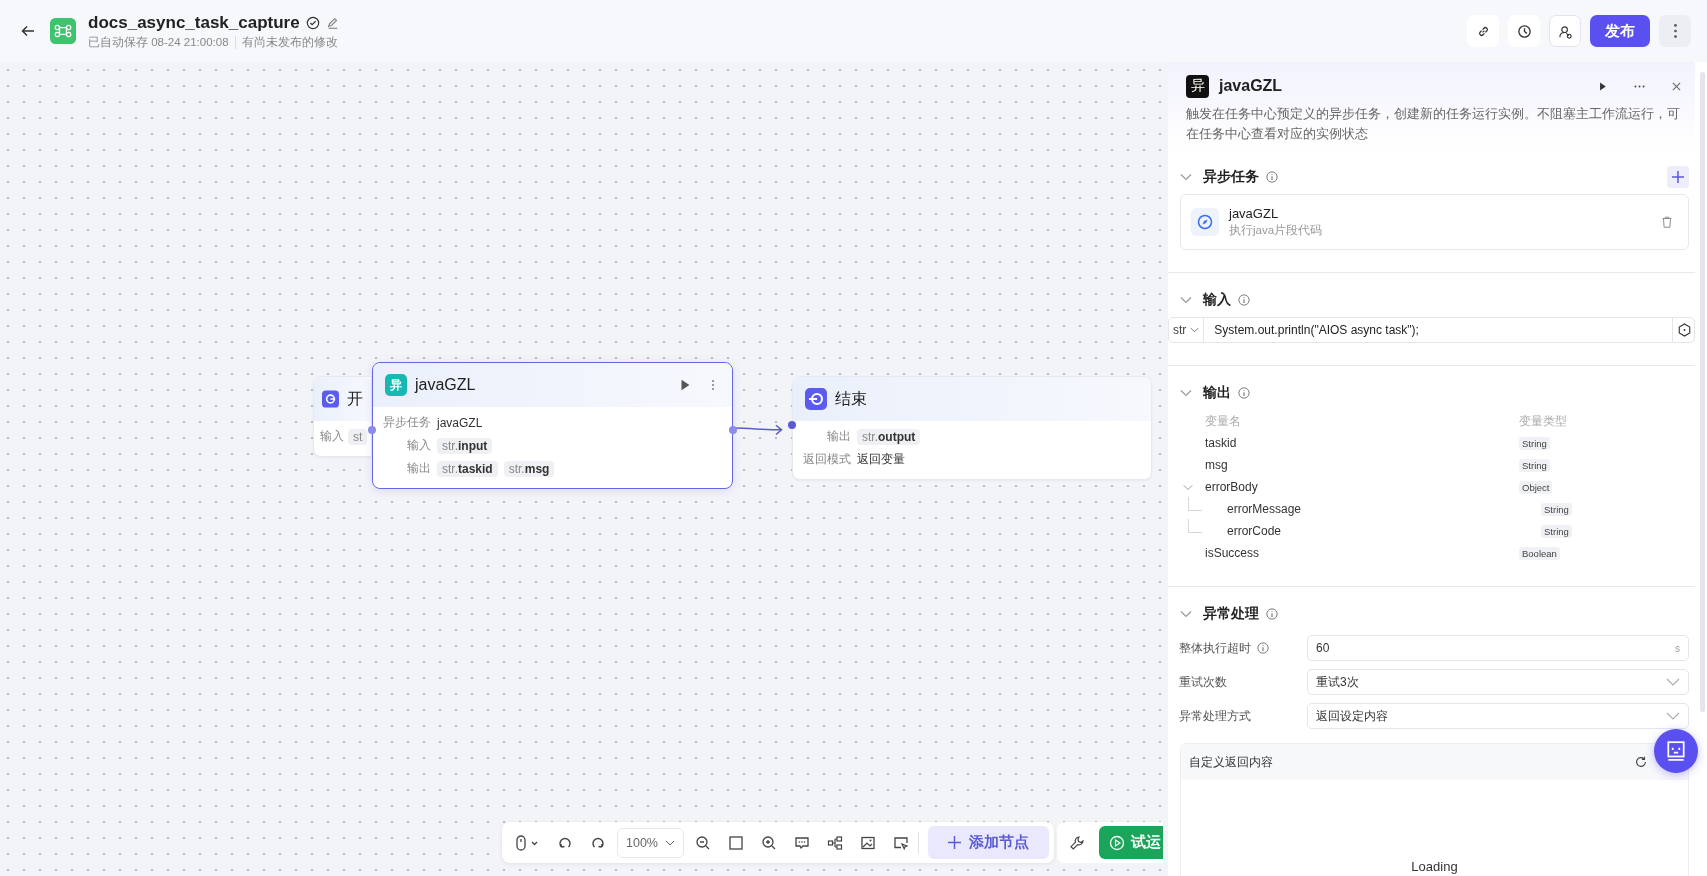  Describe the element at coordinates (1337, 682) in the screenshot. I see `field-value: 重试3次` at that location.